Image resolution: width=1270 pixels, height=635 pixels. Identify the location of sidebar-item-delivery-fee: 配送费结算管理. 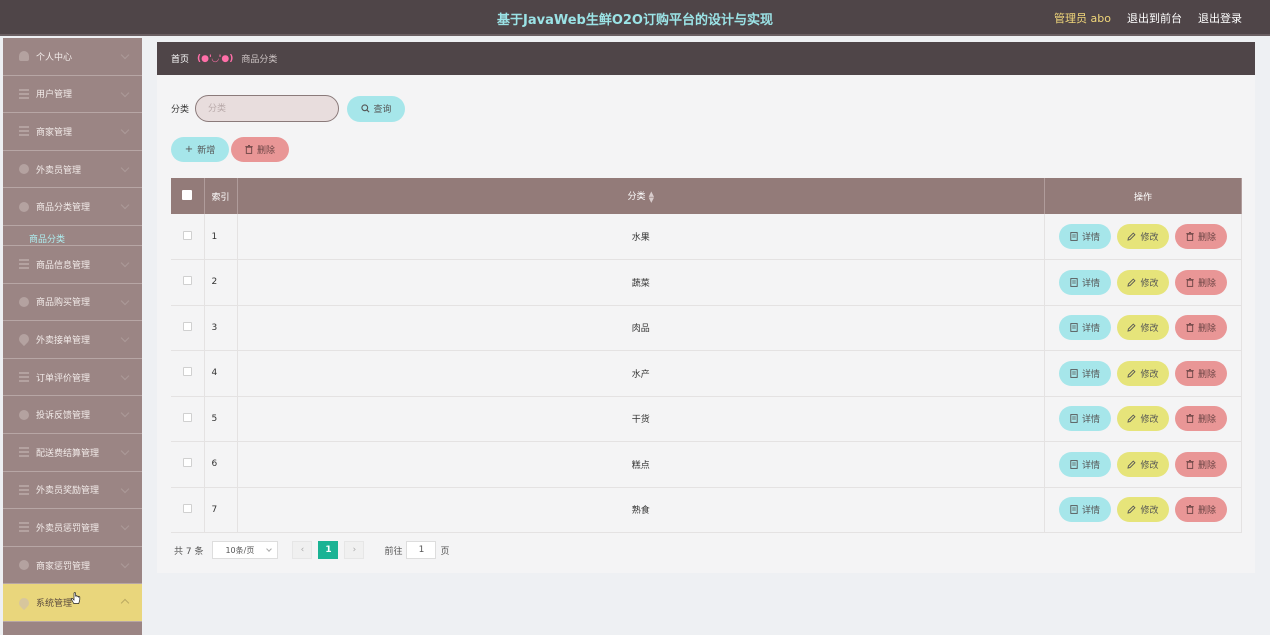
(72, 453).